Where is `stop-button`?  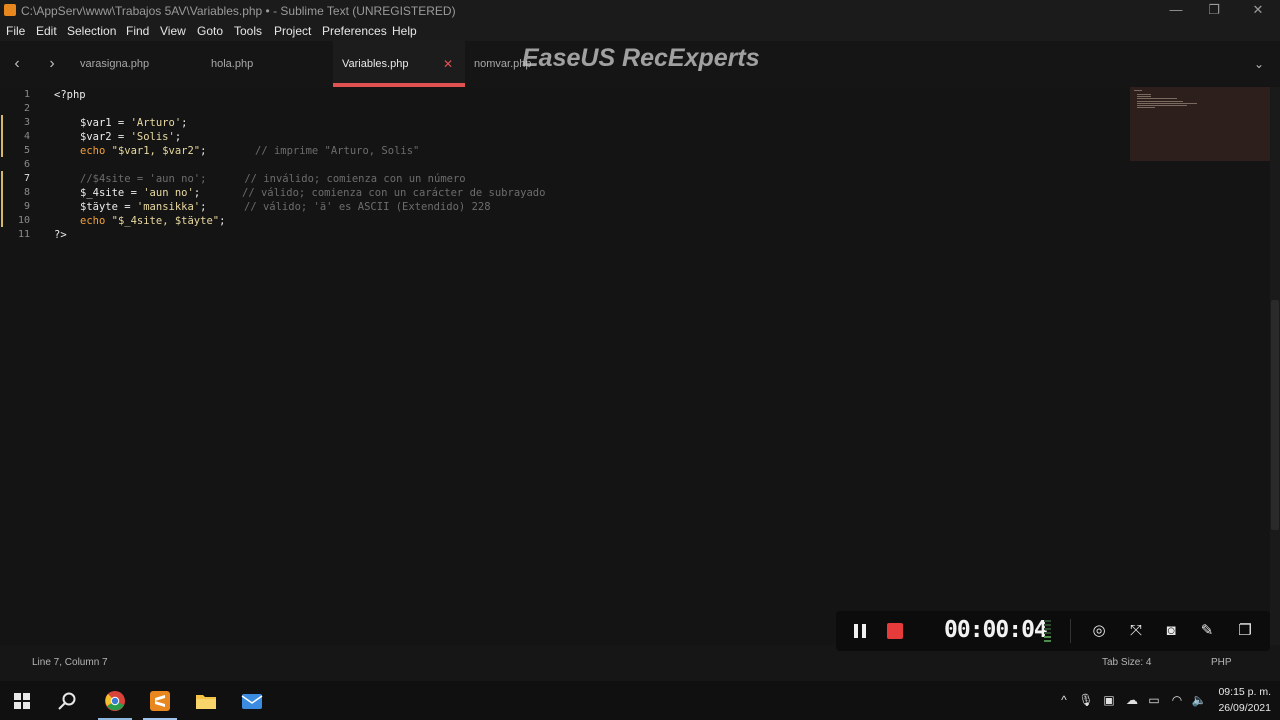
stop-button is located at coordinates (895, 631).